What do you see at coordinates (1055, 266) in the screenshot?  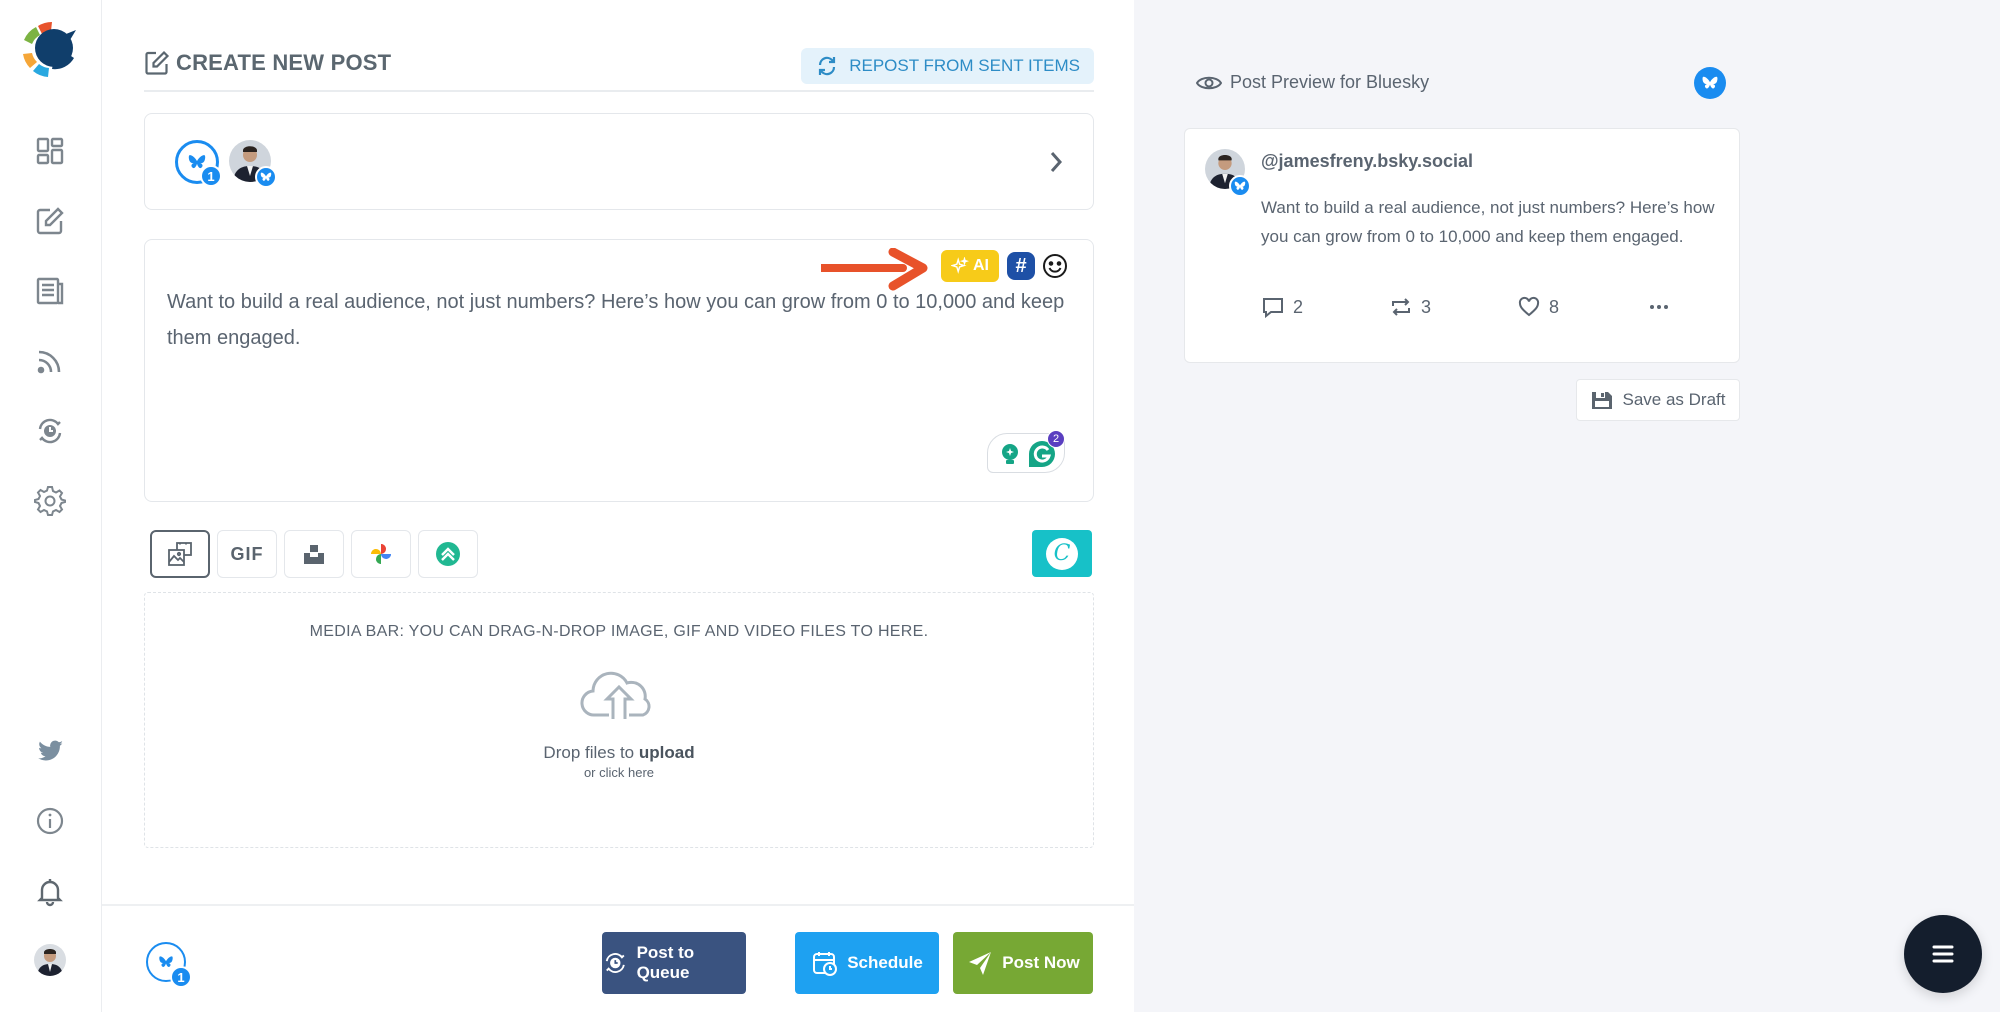 I see `emoji-icon` at bounding box center [1055, 266].